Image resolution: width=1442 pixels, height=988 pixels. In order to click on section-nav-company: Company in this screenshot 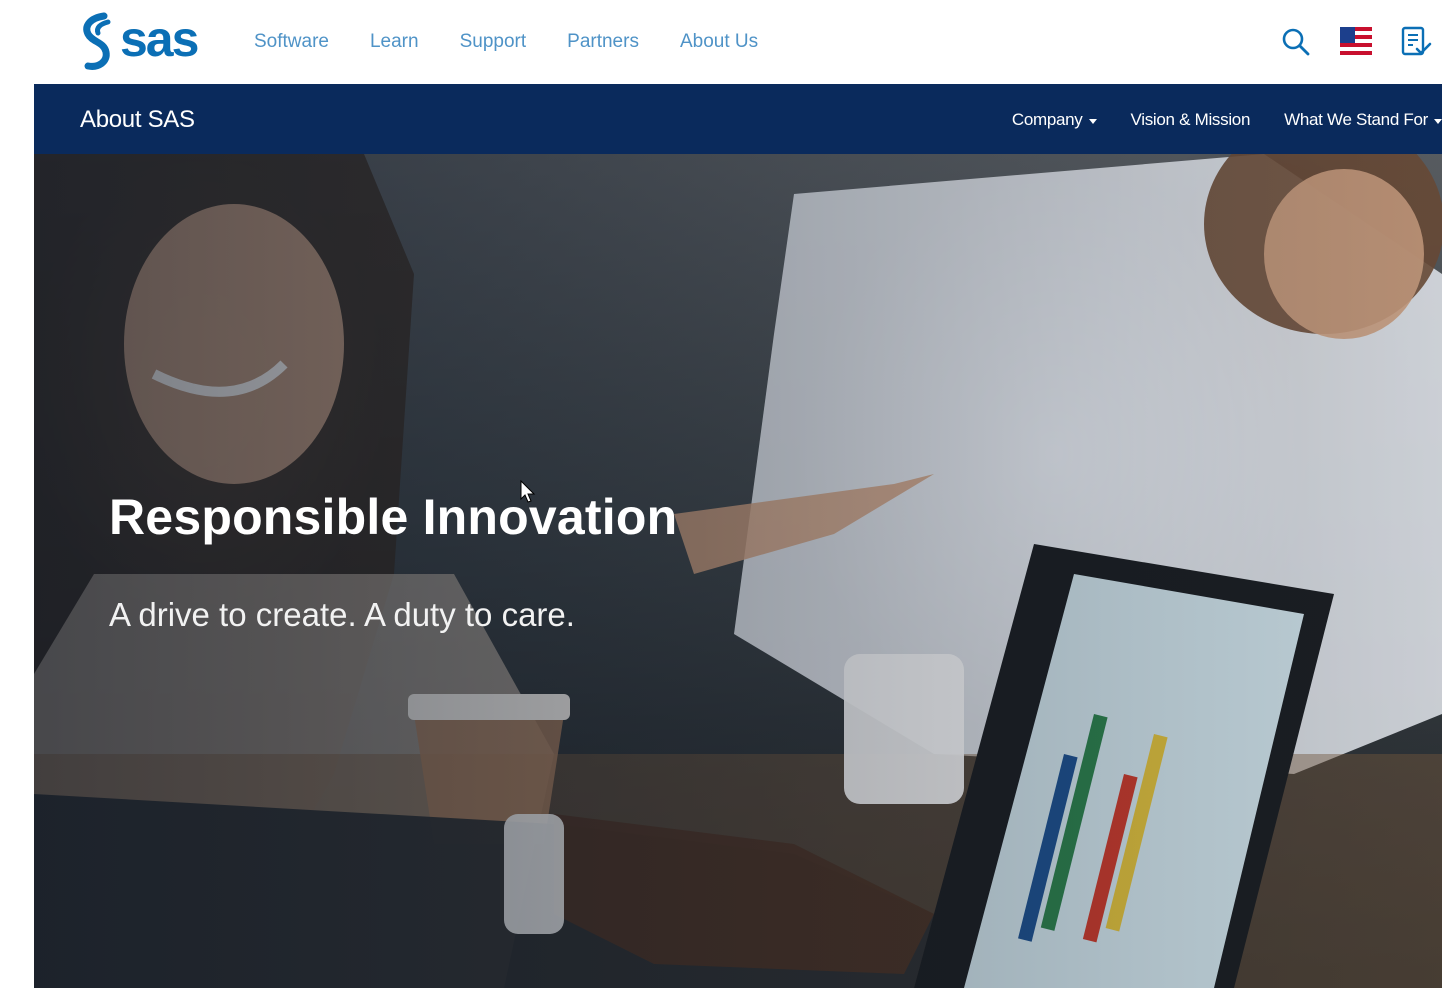, I will do `click(1054, 120)`.